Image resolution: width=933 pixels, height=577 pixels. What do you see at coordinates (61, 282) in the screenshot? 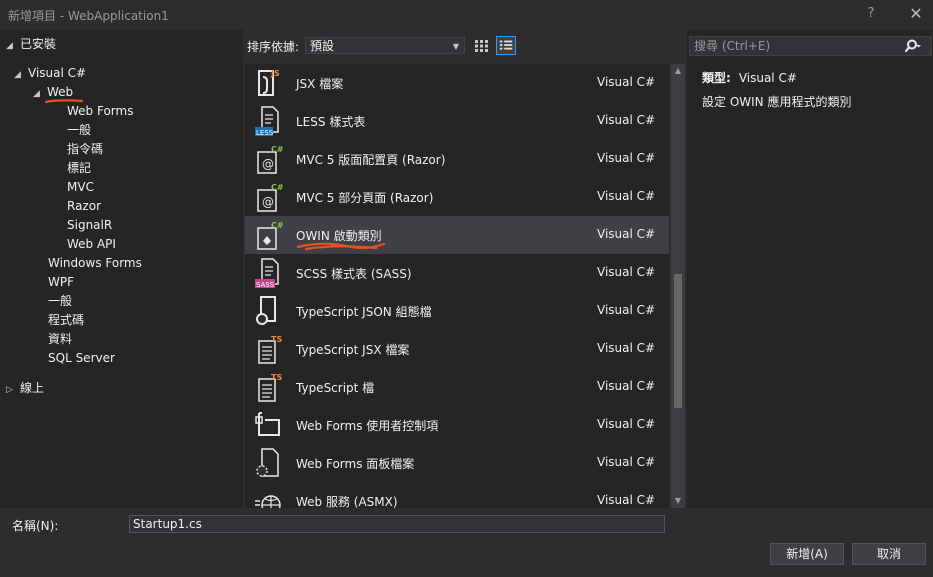
I see `tree-item-wpf: WPF` at bounding box center [61, 282].